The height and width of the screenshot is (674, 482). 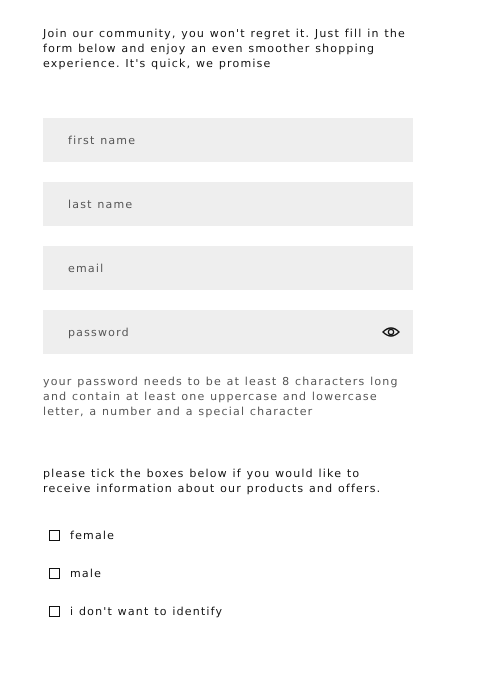 What do you see at coordinates (228, 268) in the screenshot?
I see `text-field: email` at bounding box center [228, 268].